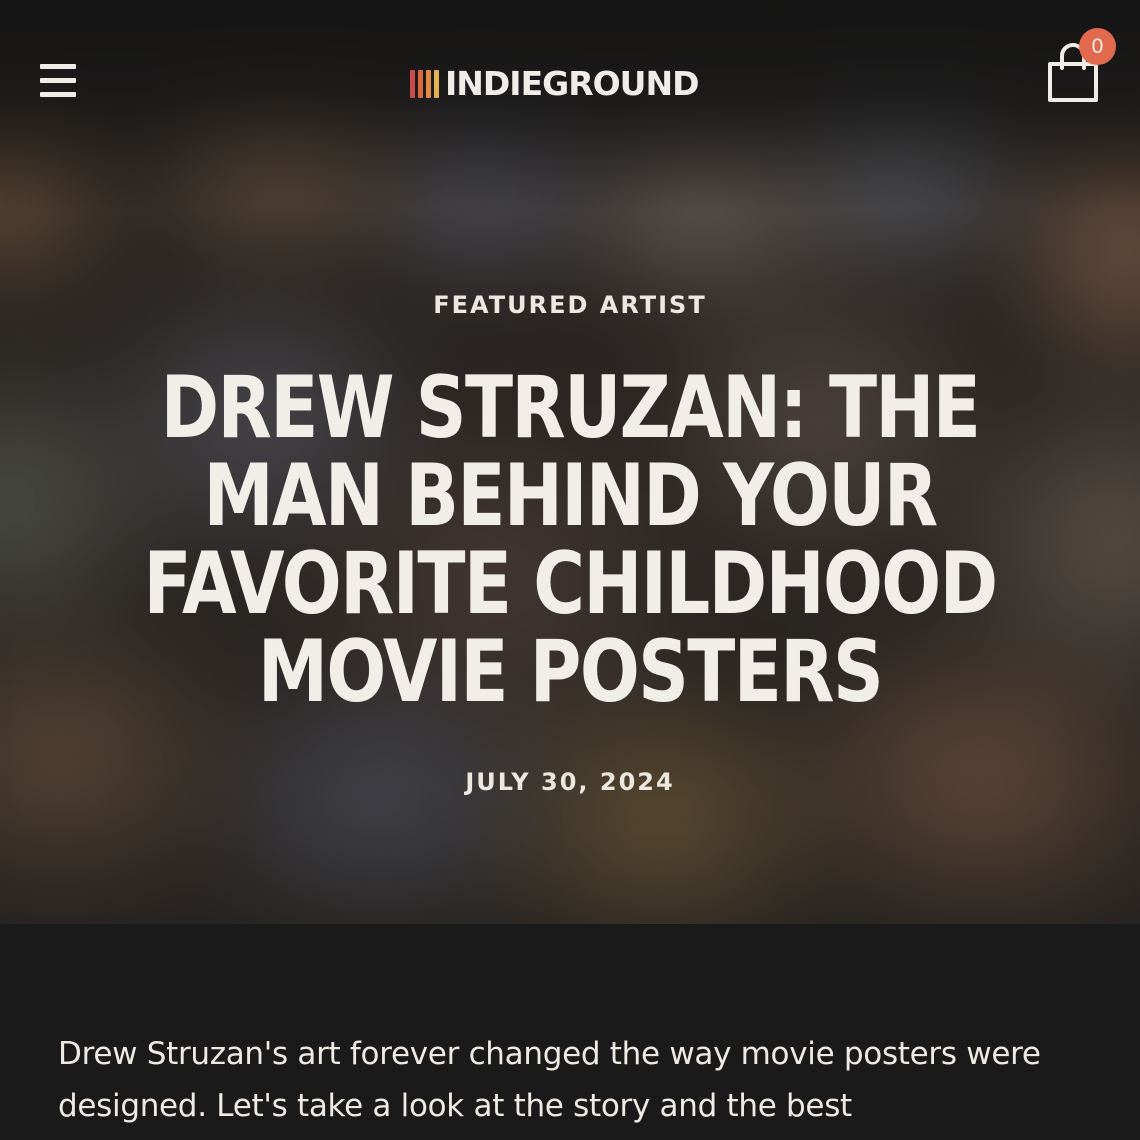 The image size is (1140, 1140). Describe the element at coordinates (58, 66) in the screenshot. I see `hamburger-menu-icon` at that location.